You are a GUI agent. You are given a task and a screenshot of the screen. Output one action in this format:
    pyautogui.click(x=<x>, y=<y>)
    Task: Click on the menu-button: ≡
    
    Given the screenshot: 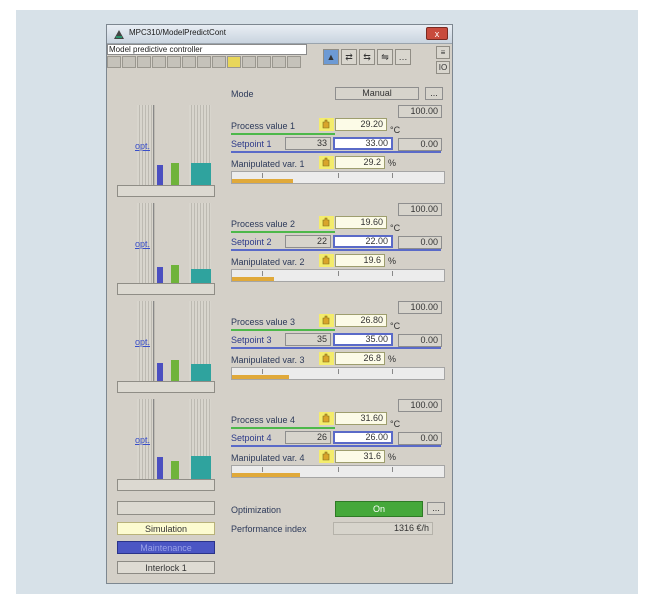 What is the action you would take?
    pyautogui.click(x=443, y=52)
    